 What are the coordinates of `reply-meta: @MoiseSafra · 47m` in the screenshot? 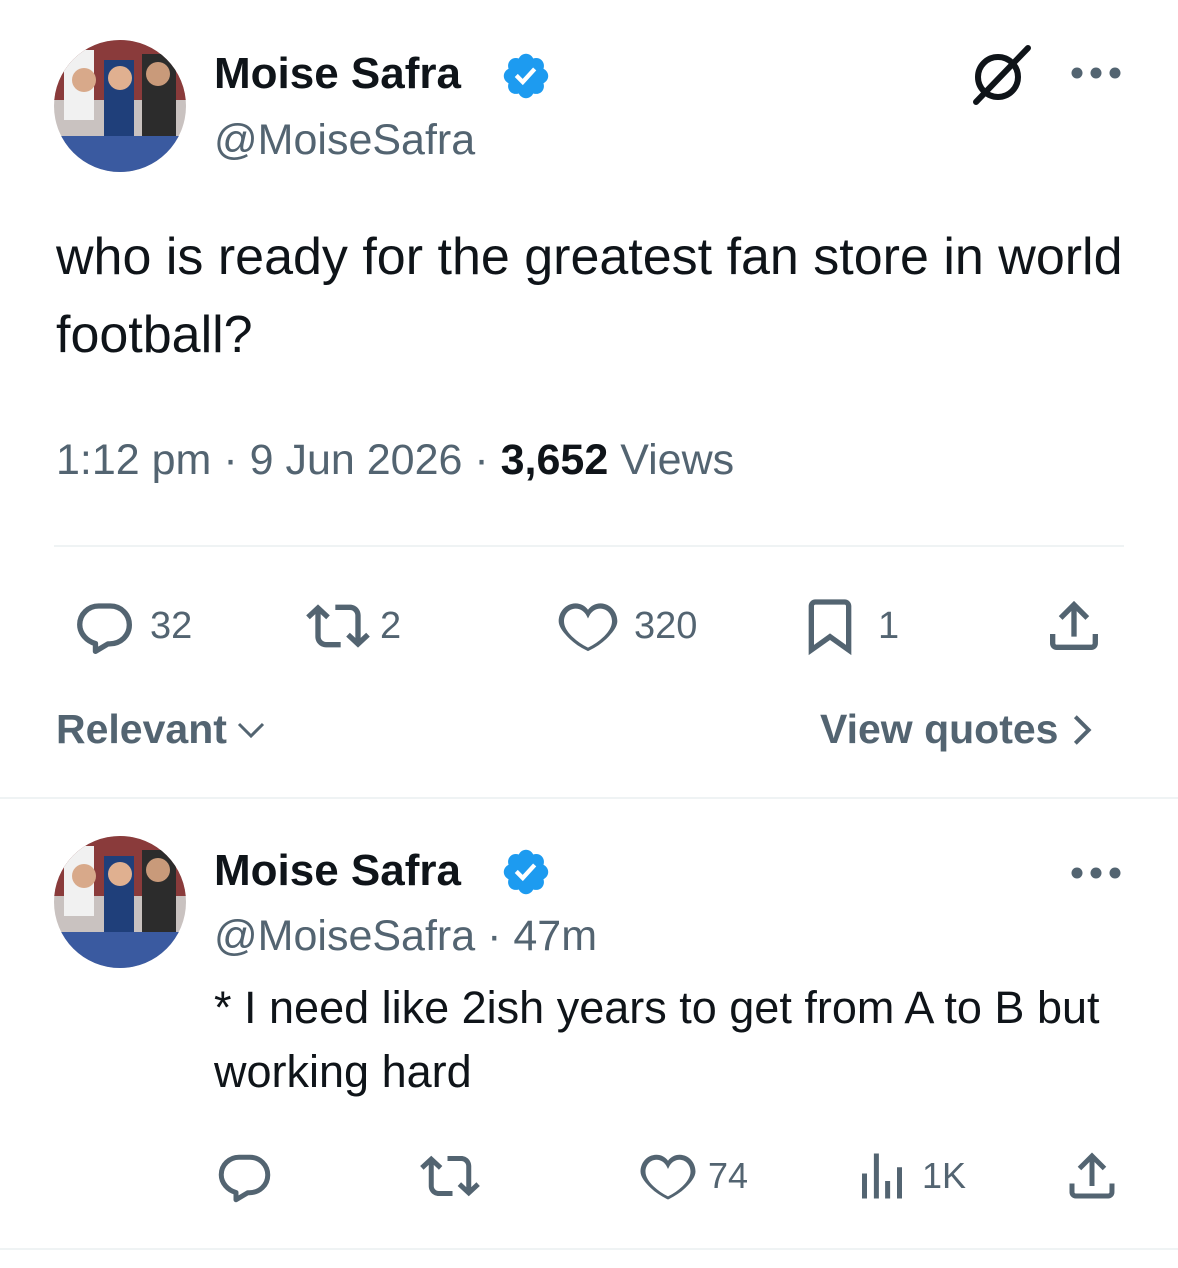 It's located at (405, 936).